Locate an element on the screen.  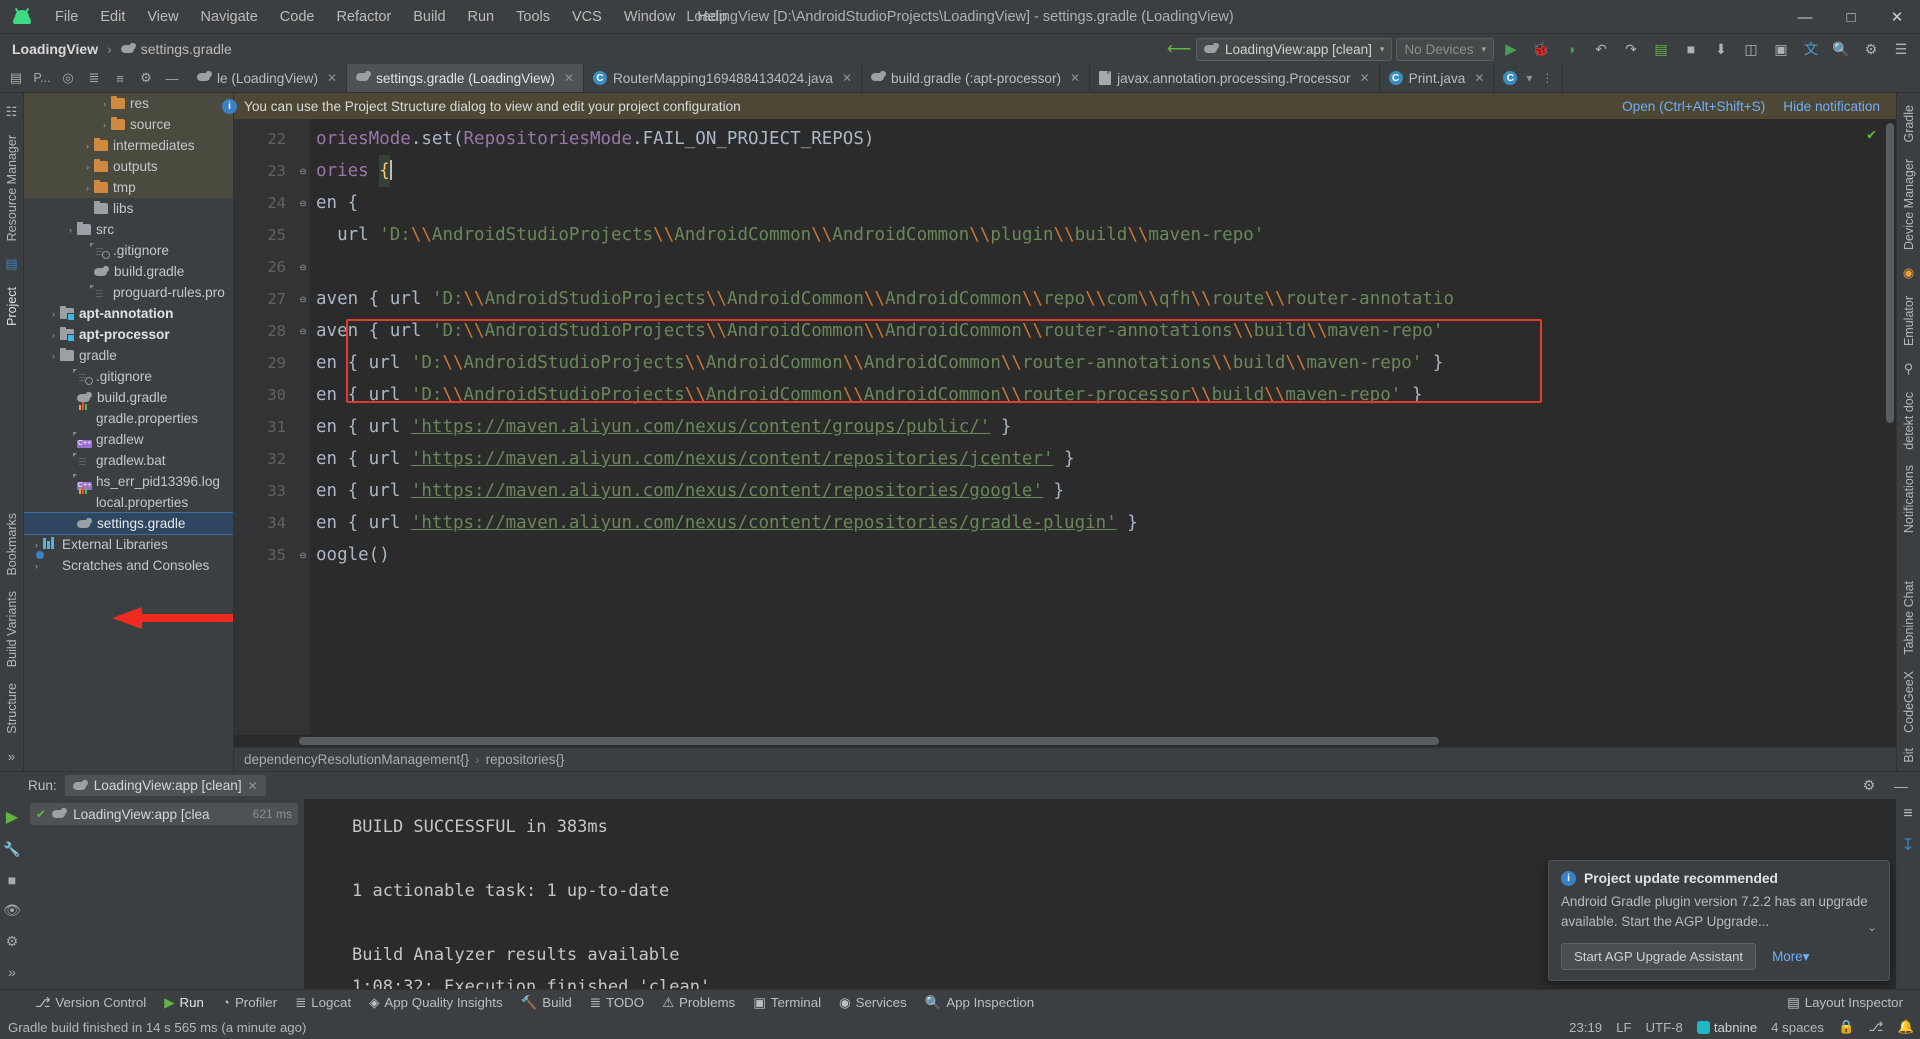
tree-item-res: › res is located at coordinates (128, 103).